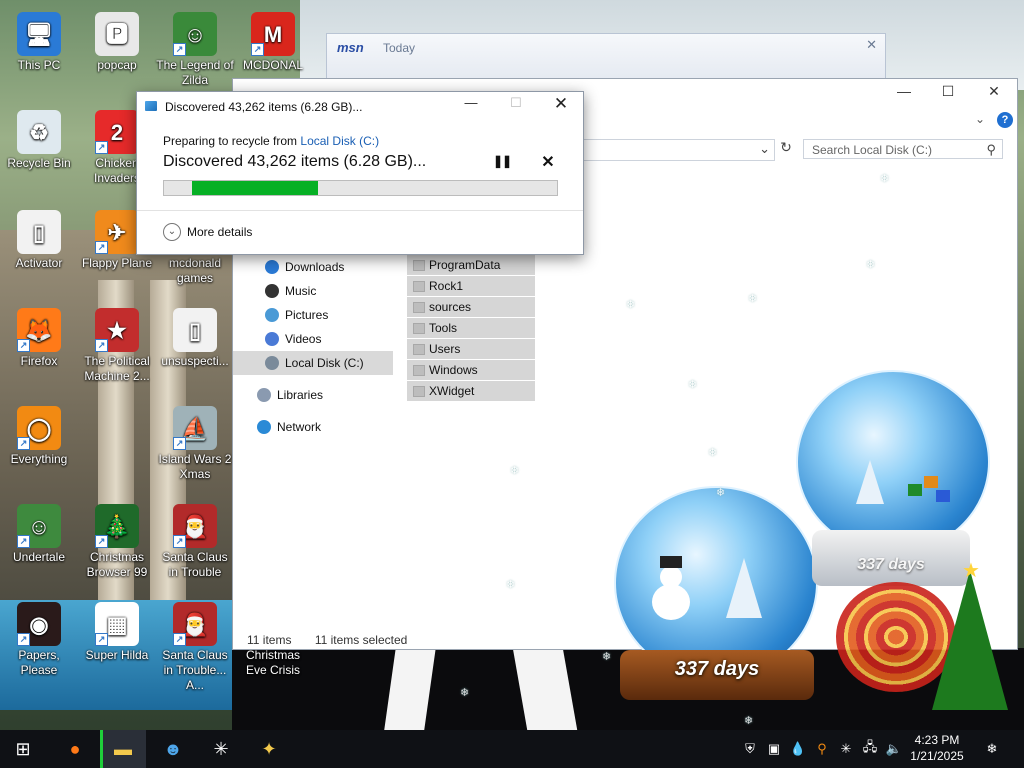  What do you see at coordinates (991, 150) in the screenshot?
I see `search-icon: ⚲` at bounding box center [991, 150].